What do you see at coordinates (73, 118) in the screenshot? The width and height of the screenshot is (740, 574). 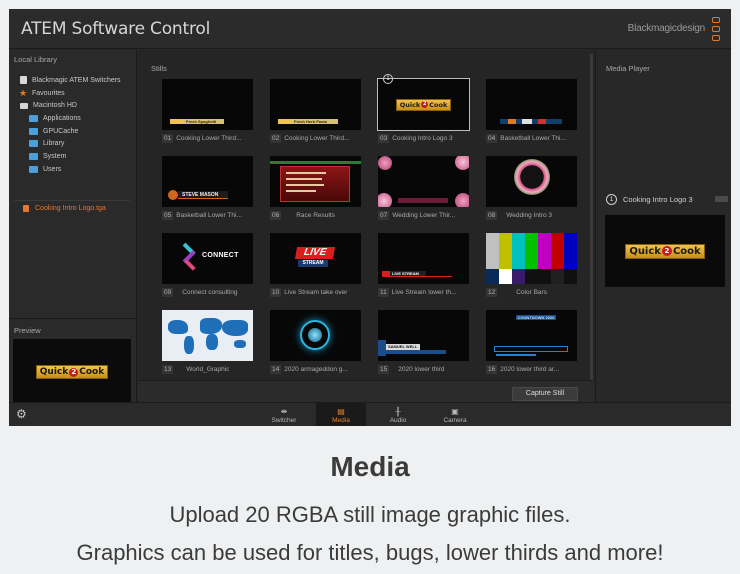 I see `tree-item-applications: Applications` at bounding box center [73, 118].